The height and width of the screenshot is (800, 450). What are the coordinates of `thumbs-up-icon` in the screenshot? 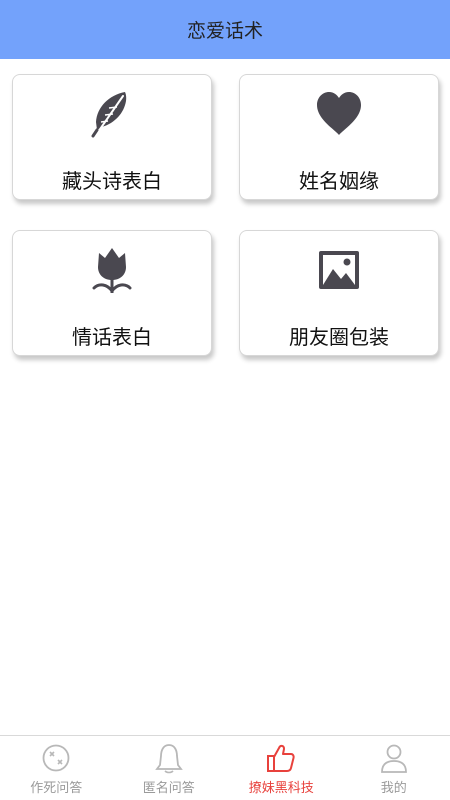 It's located at (281, 758).